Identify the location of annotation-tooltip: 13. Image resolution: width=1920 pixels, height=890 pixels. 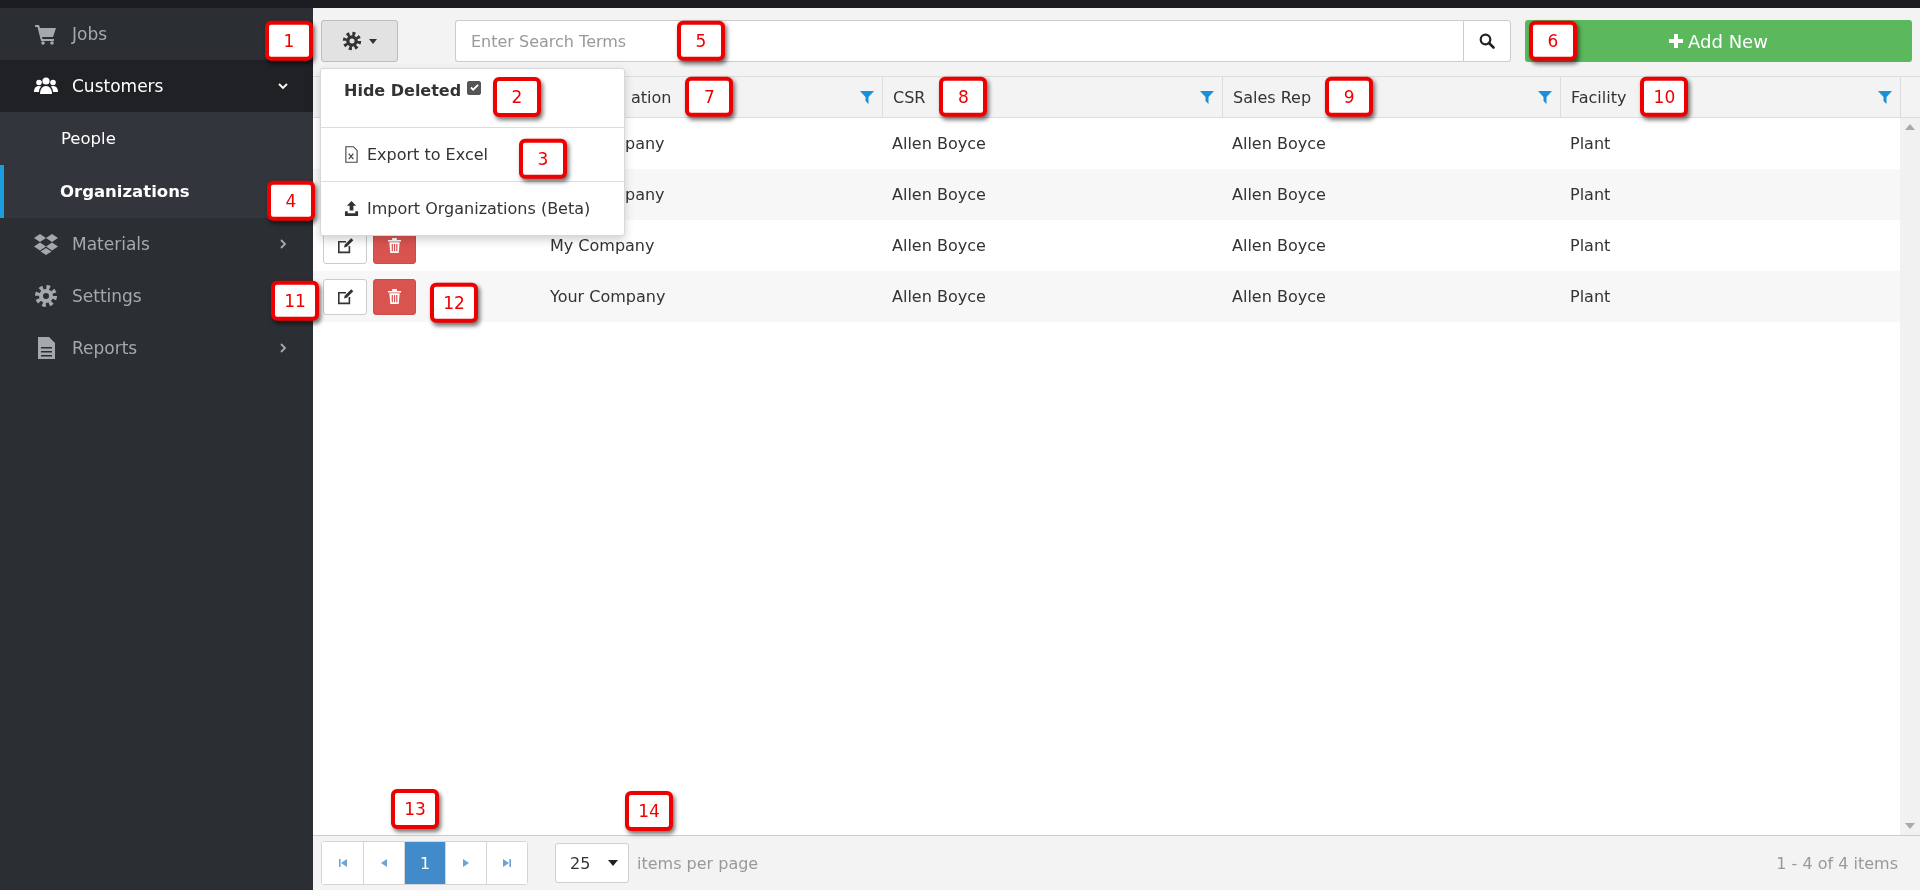
(415, 808).